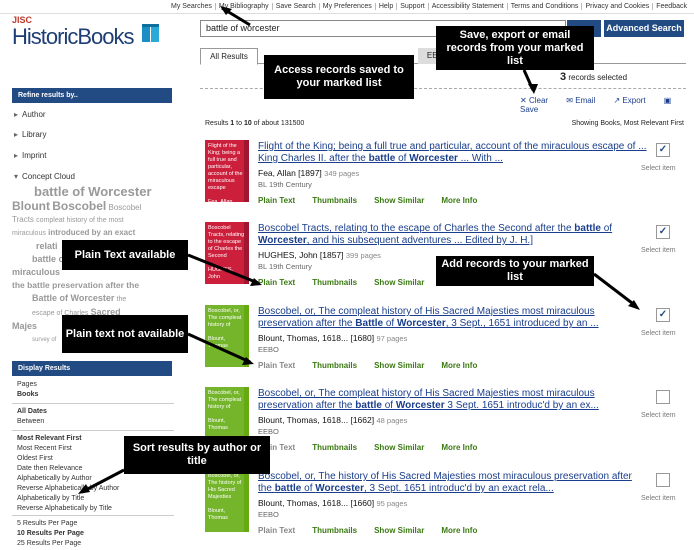 This screenshot has width=694, height=550. Describe the element at coordinates (544, 6) in the screenshot. I see `nav-terms: Terms and Conditions` at that location.